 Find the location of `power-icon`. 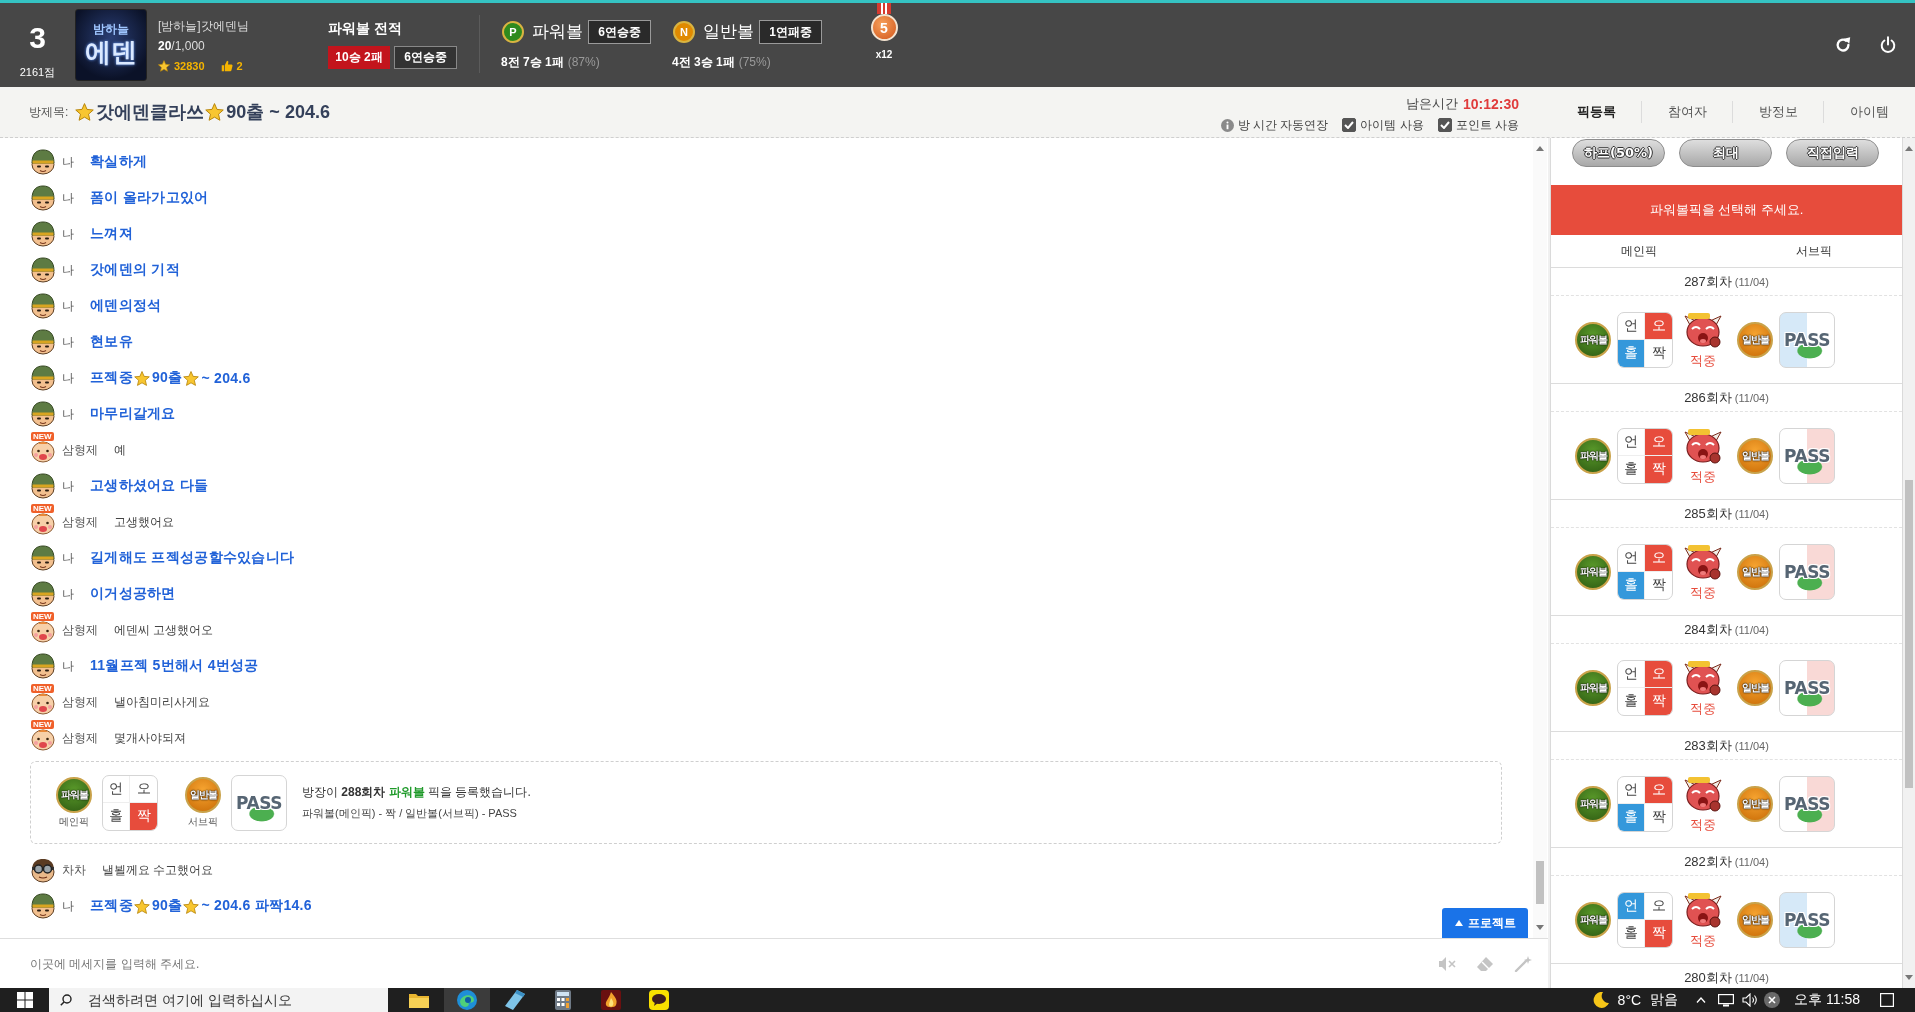

power-icon is located at coordinates (1888, 45).